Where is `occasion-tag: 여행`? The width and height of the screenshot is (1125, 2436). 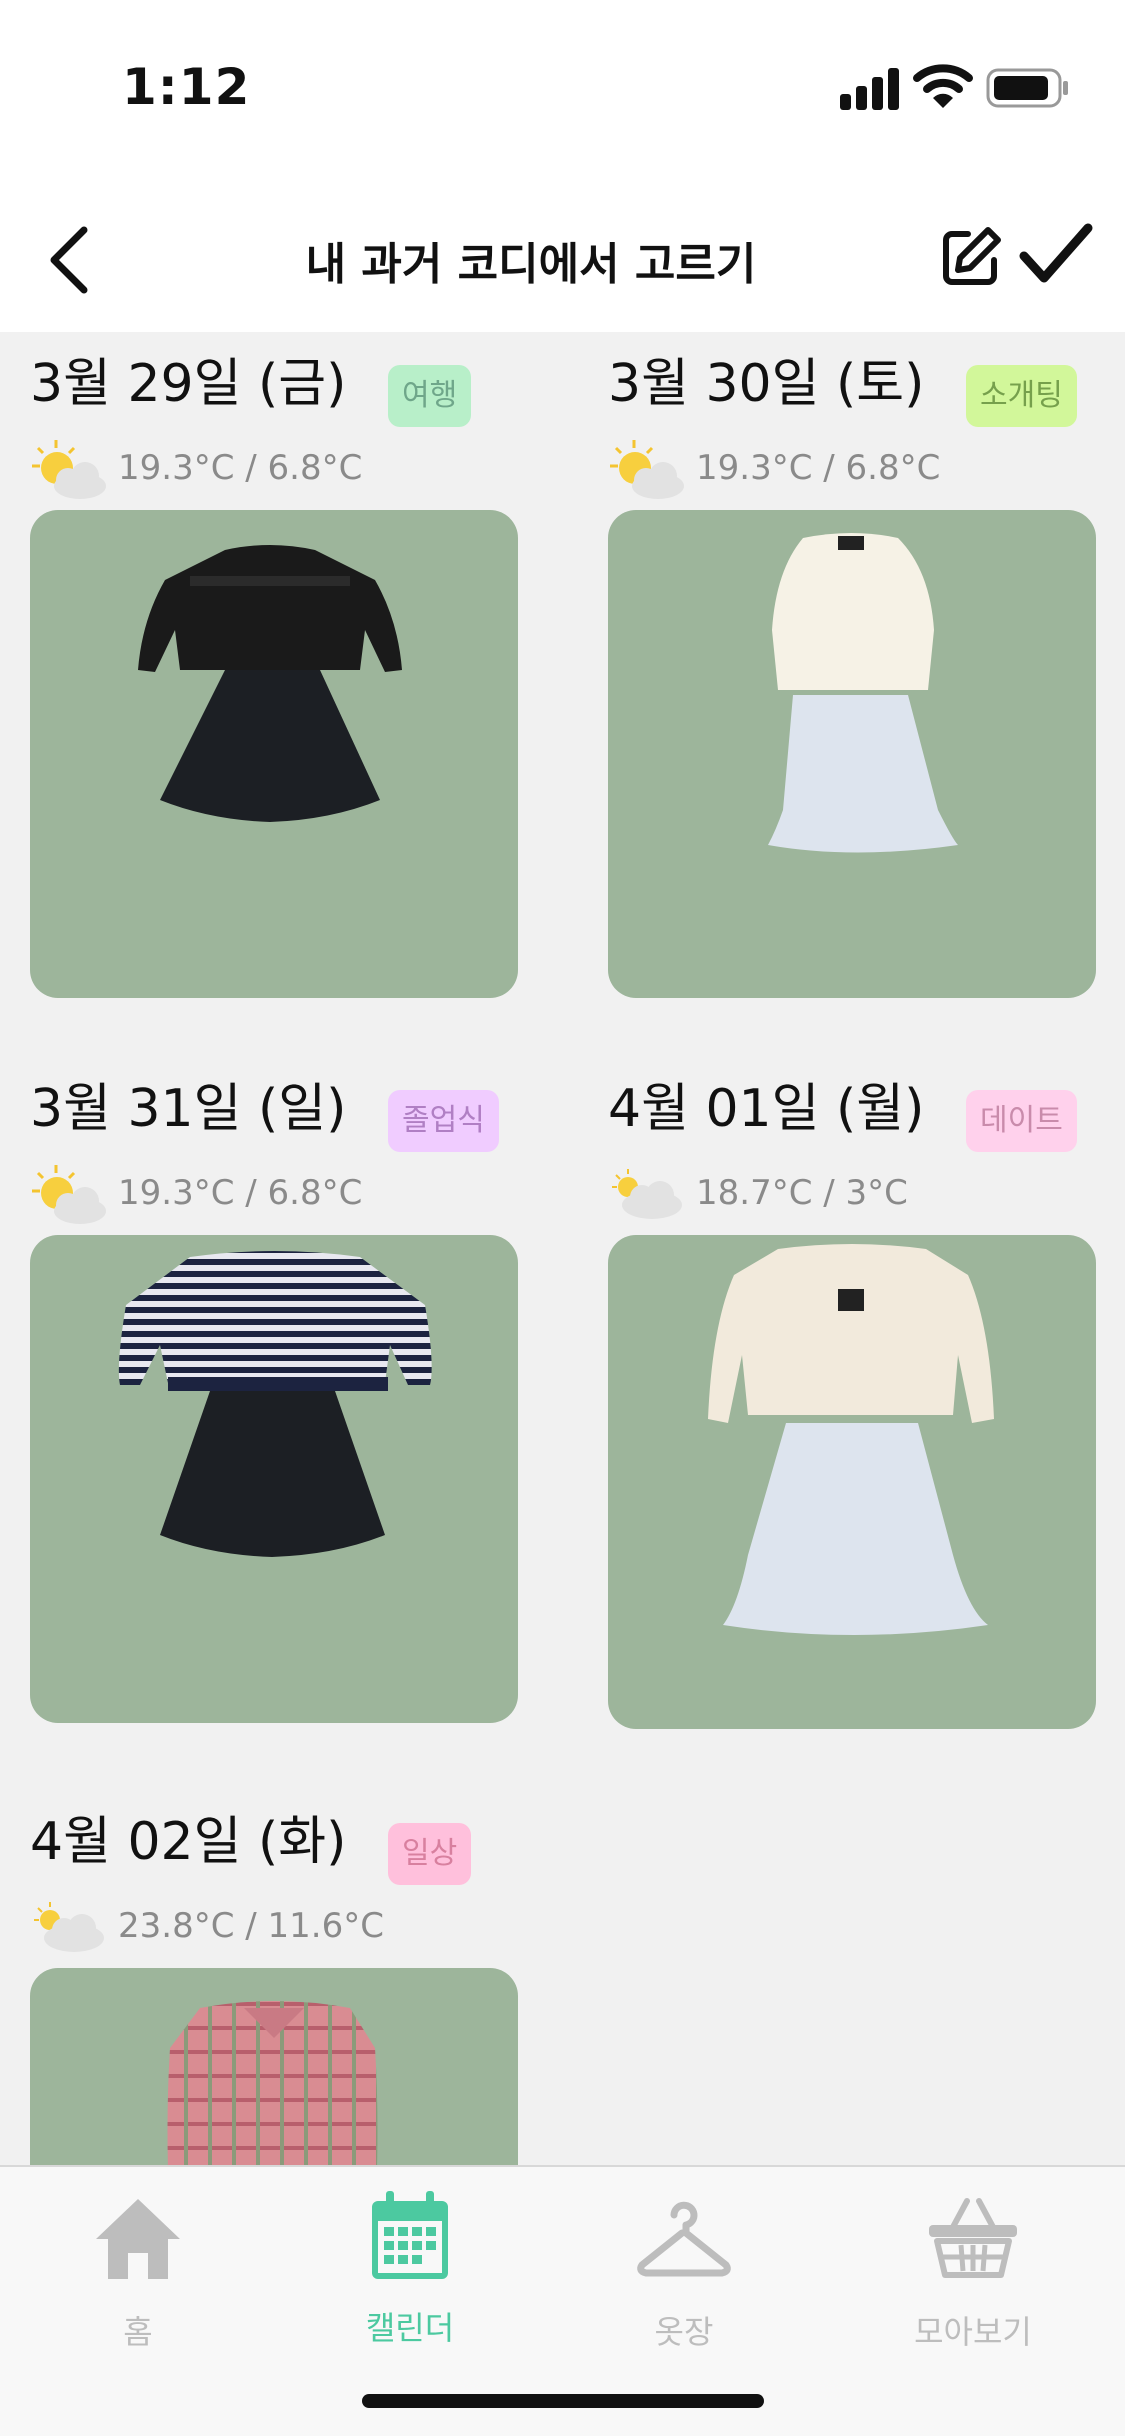 occasion-tag: 여행 is located at coordinates (430, 396).